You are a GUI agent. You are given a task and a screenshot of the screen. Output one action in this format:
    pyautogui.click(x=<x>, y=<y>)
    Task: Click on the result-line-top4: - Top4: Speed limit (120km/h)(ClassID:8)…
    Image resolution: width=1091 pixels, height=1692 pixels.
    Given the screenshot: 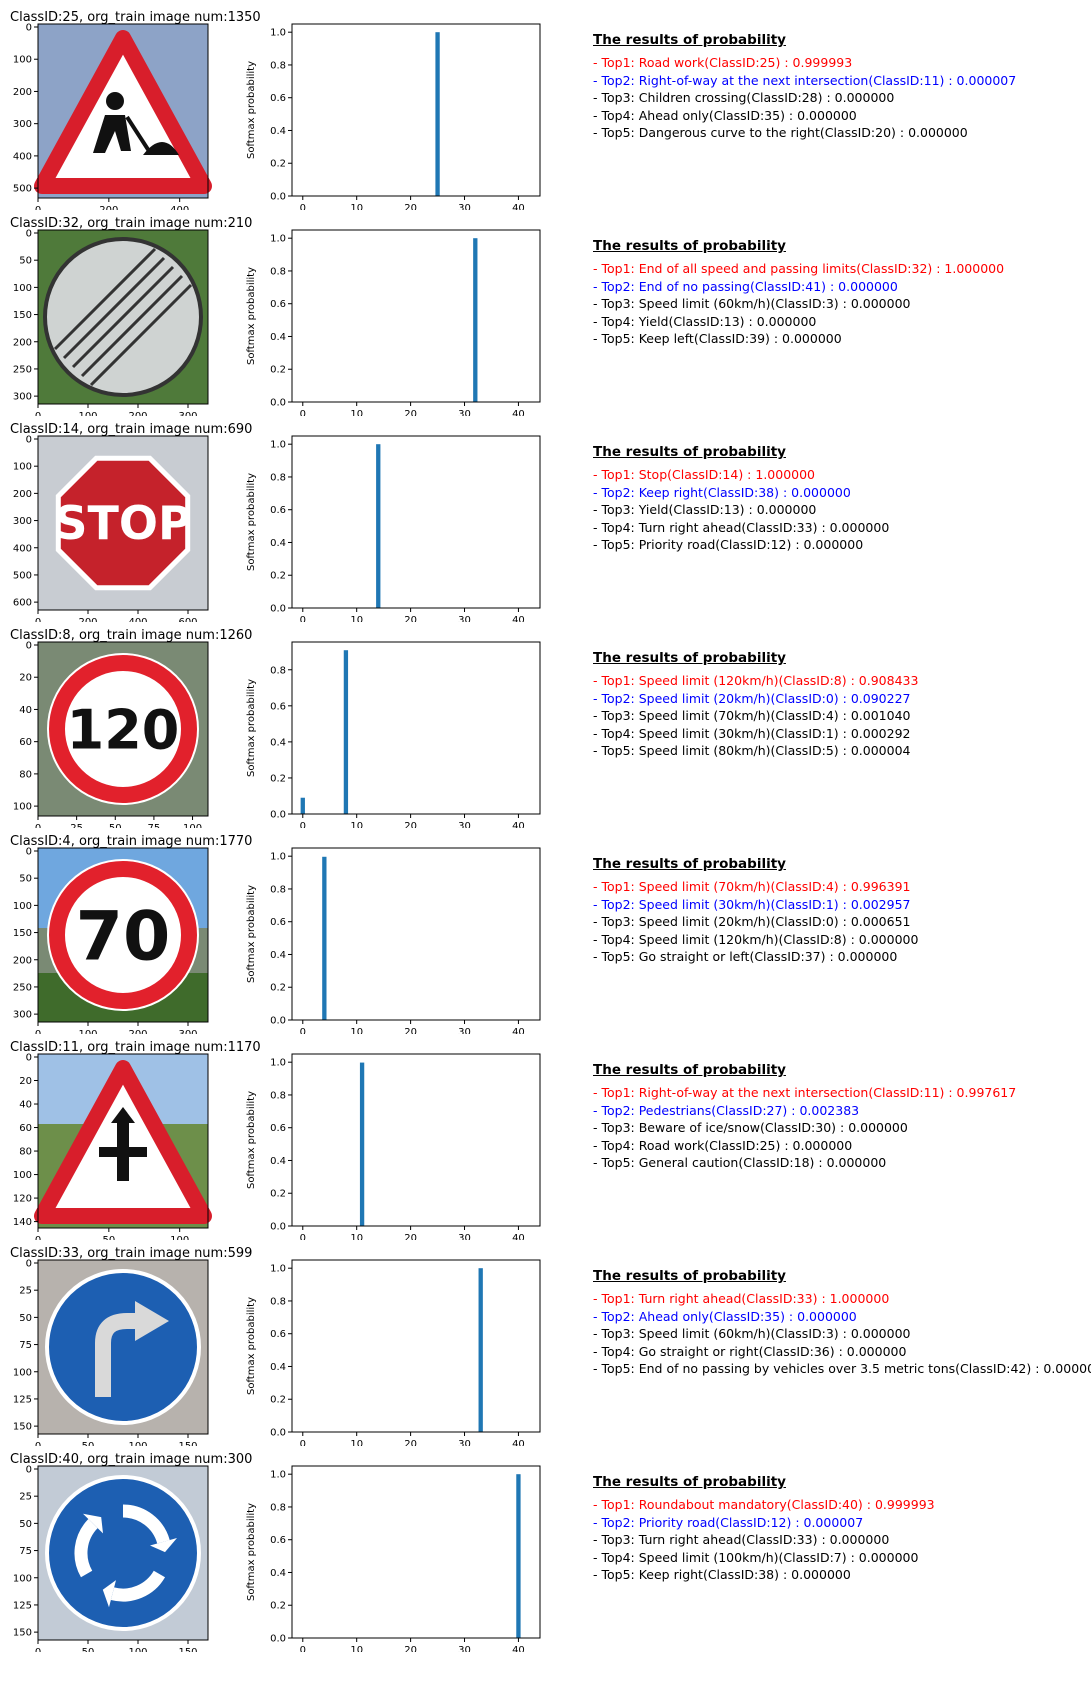 What is the action you would take?
    pyautogui.click(x=756, y=939)
    